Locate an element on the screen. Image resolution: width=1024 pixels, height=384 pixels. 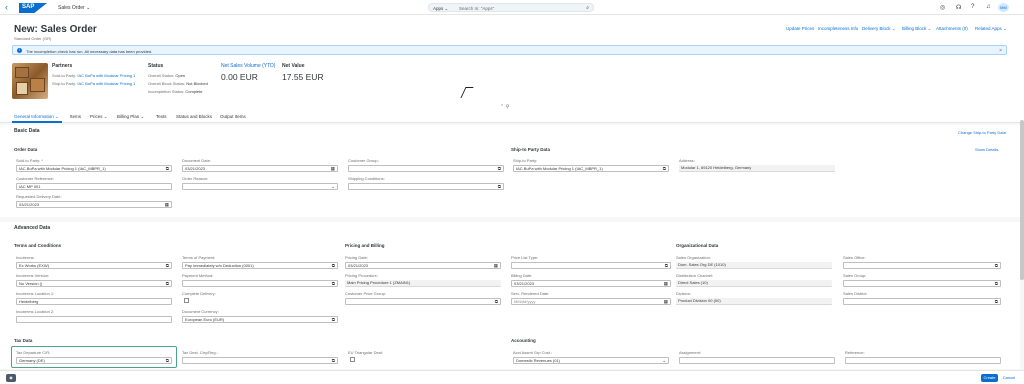
tab-prices: Prices ⌄ is located at coordinates (99, 117).